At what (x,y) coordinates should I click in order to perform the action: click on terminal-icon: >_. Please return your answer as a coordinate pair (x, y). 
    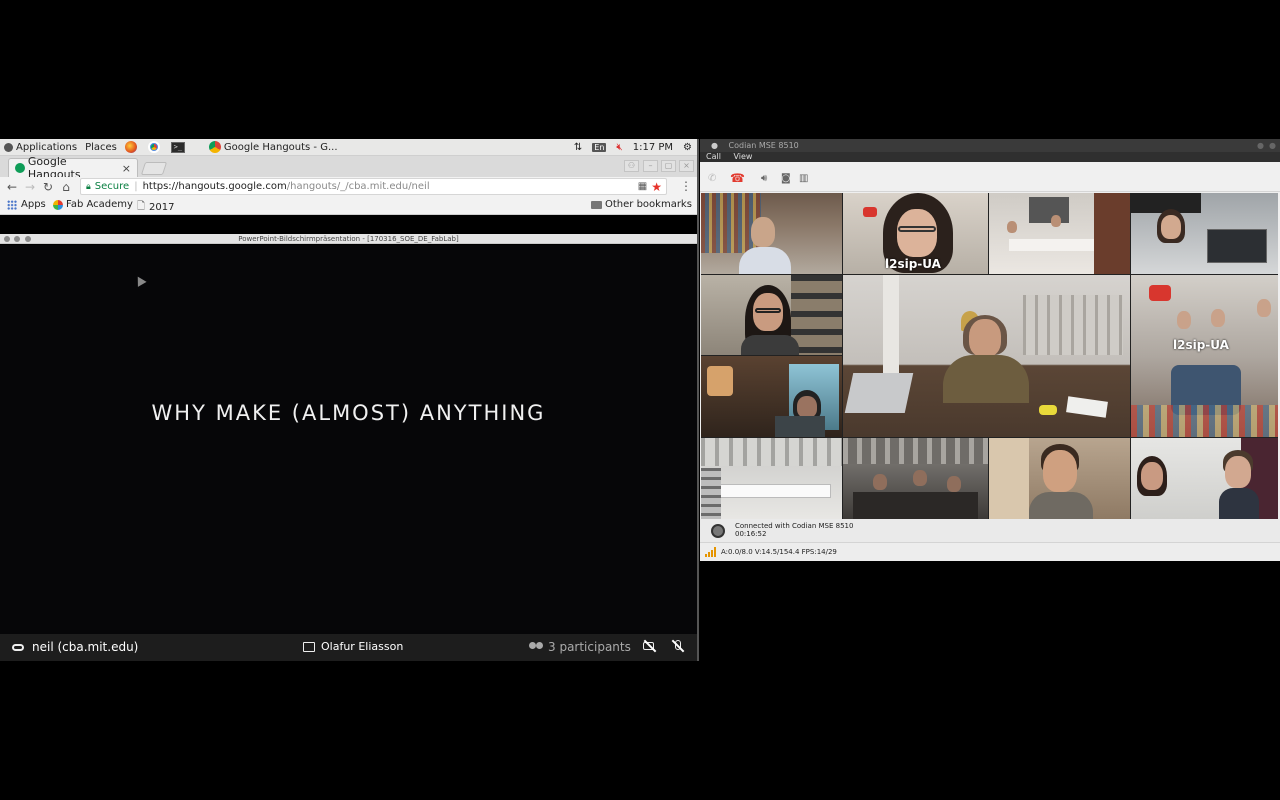
    Looking at the image, I should click on (177, 147).